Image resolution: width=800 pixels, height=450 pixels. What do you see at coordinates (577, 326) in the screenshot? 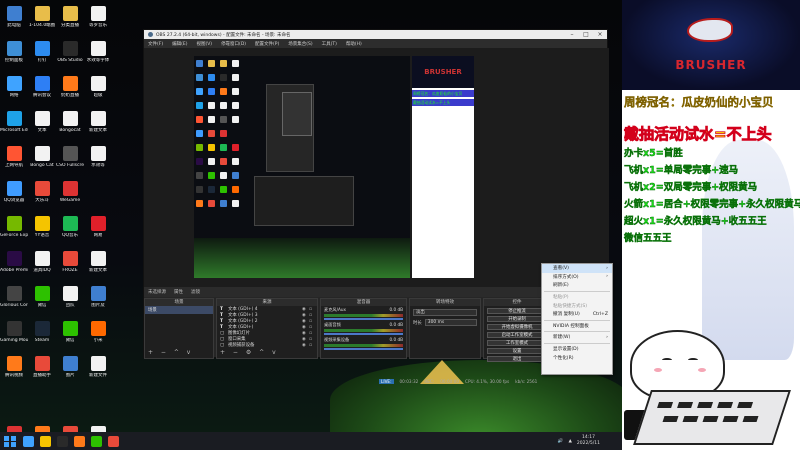
I see `context-menu-item: NVIDIA 控制面板` at bounding box center [577, 326].